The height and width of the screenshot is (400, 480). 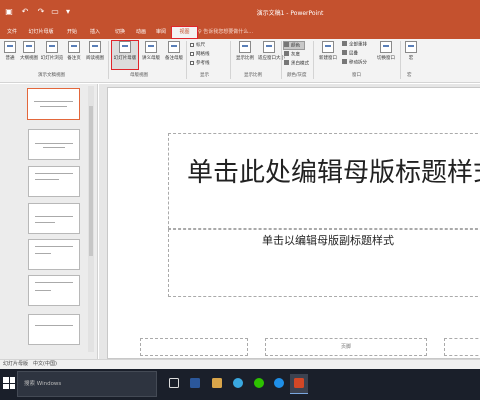 What do you see at coordinates (200, 54) in the screenshot?
I see `gridlines-checkbox: 网格线` at bounding box center [200, 54].